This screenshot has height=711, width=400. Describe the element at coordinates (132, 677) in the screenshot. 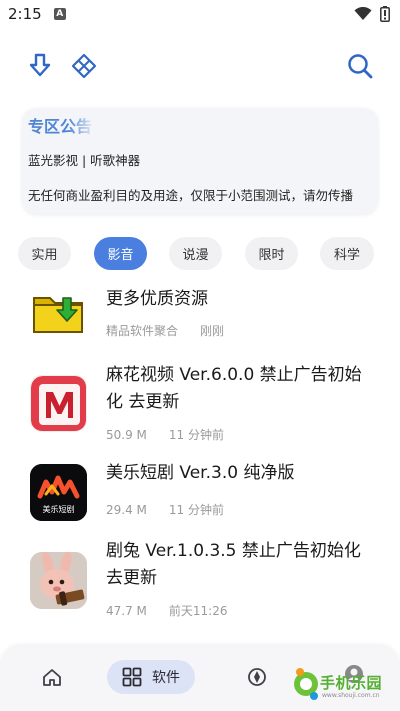

I see `grid-apps-icon` at that location.